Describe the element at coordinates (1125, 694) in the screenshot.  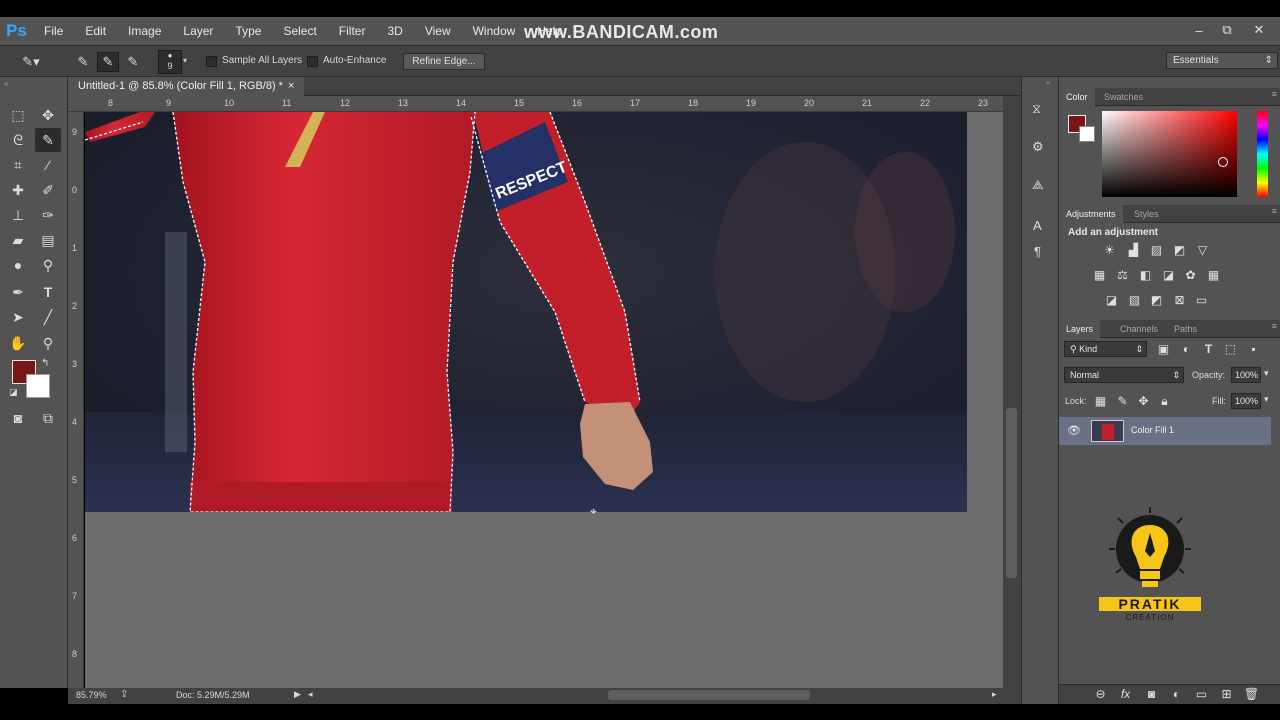
I see `layer-style-icon: fx` at that location.